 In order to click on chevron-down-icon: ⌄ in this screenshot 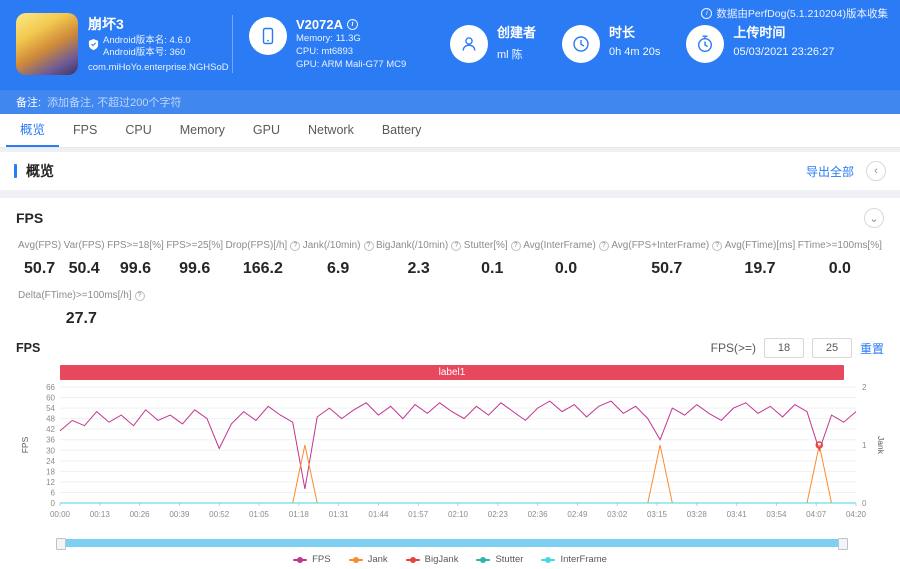, I will do `click(874, 218)`.